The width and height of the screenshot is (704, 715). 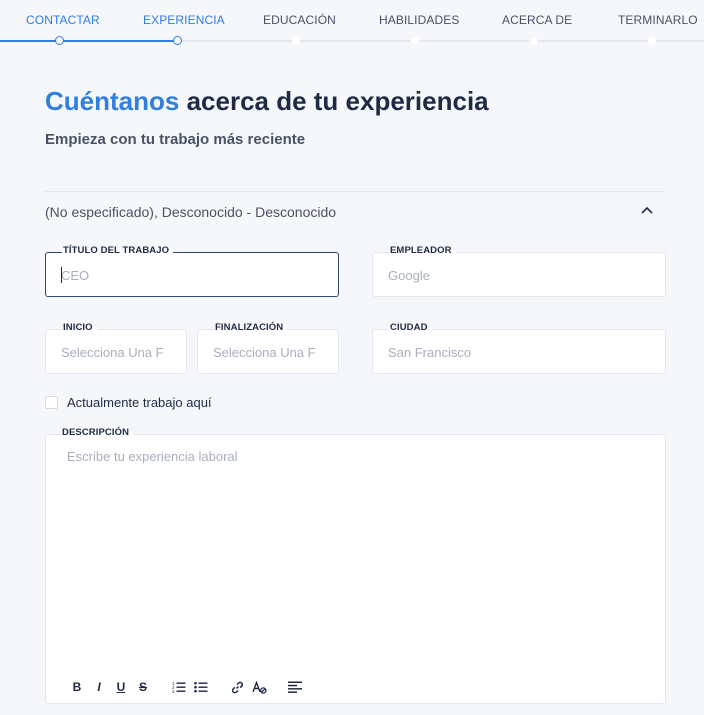 I want to click on description-label: DESCRIPCIÓN, so click(x=97, y=432).